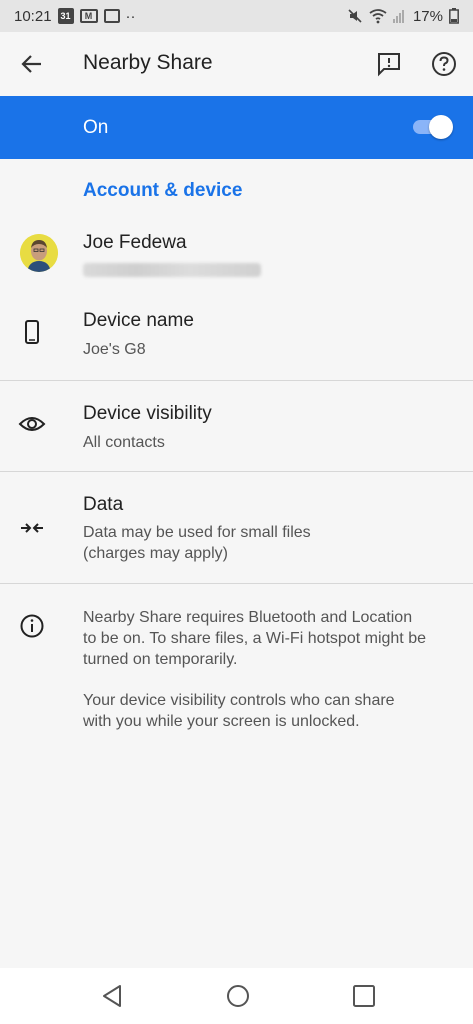 Image resolution: width=473 pixels, height=1024 pixels. I want to click on help-icon, so click(444, 64).